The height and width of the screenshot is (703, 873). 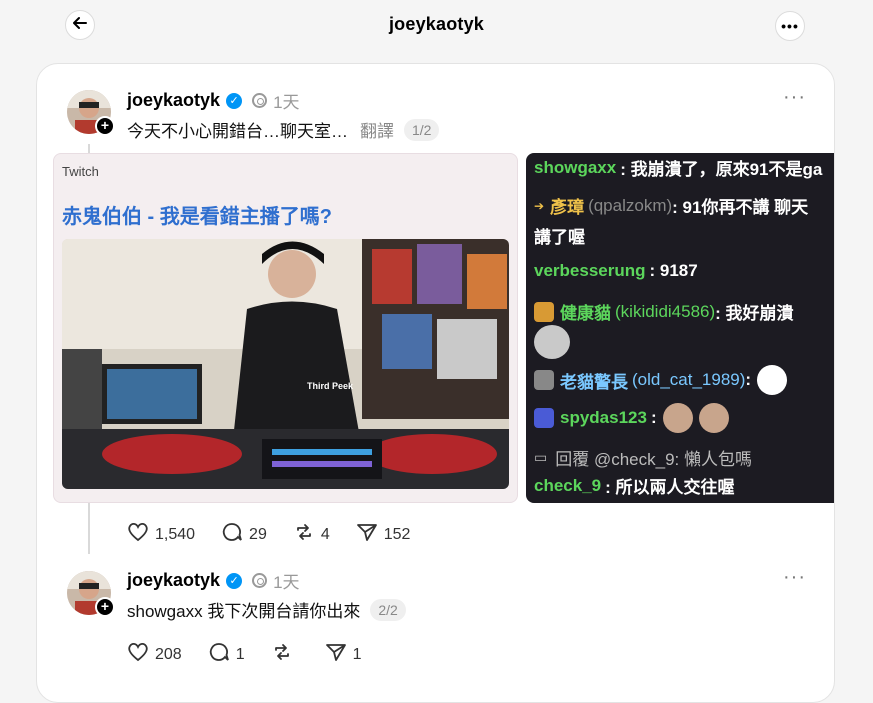 What do you see at coordinates (197, 217) in the screenshot?
I see `stream-title: 赤鬼伯伯 - 我是看錯主播了嗎?` at bounding box center [197, 217].